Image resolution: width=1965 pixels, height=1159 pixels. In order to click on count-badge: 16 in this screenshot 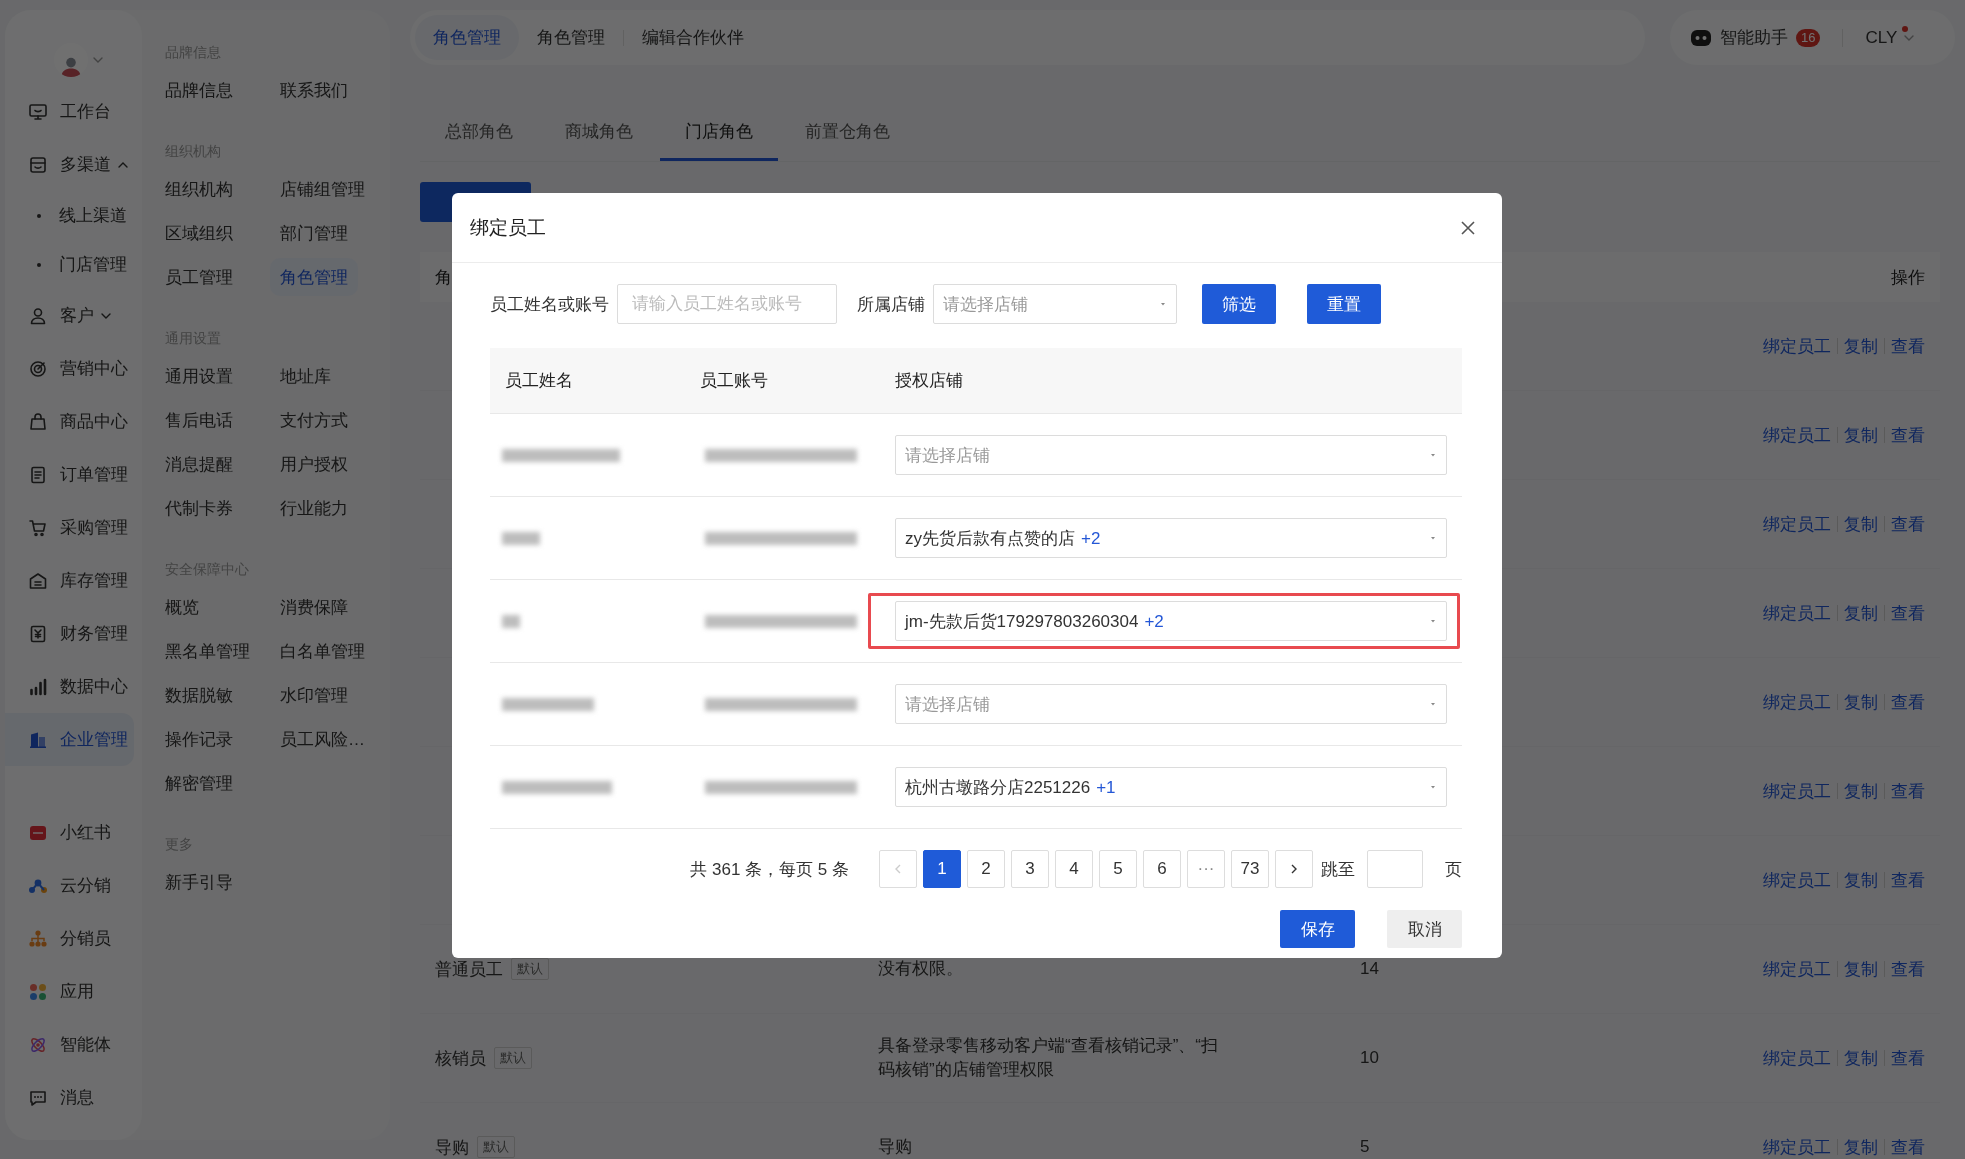, I will do `click(1808, 37)`.